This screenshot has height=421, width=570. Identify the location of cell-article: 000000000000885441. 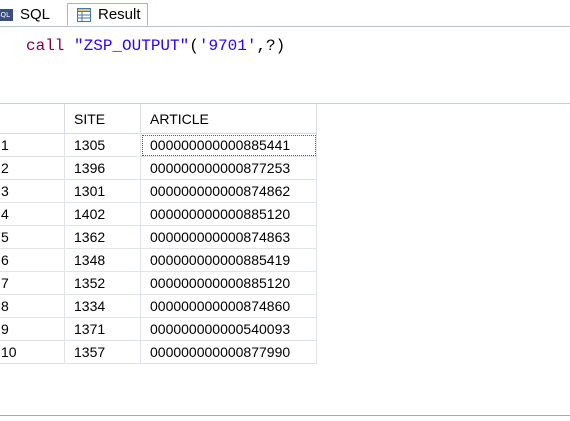
(228, 145).